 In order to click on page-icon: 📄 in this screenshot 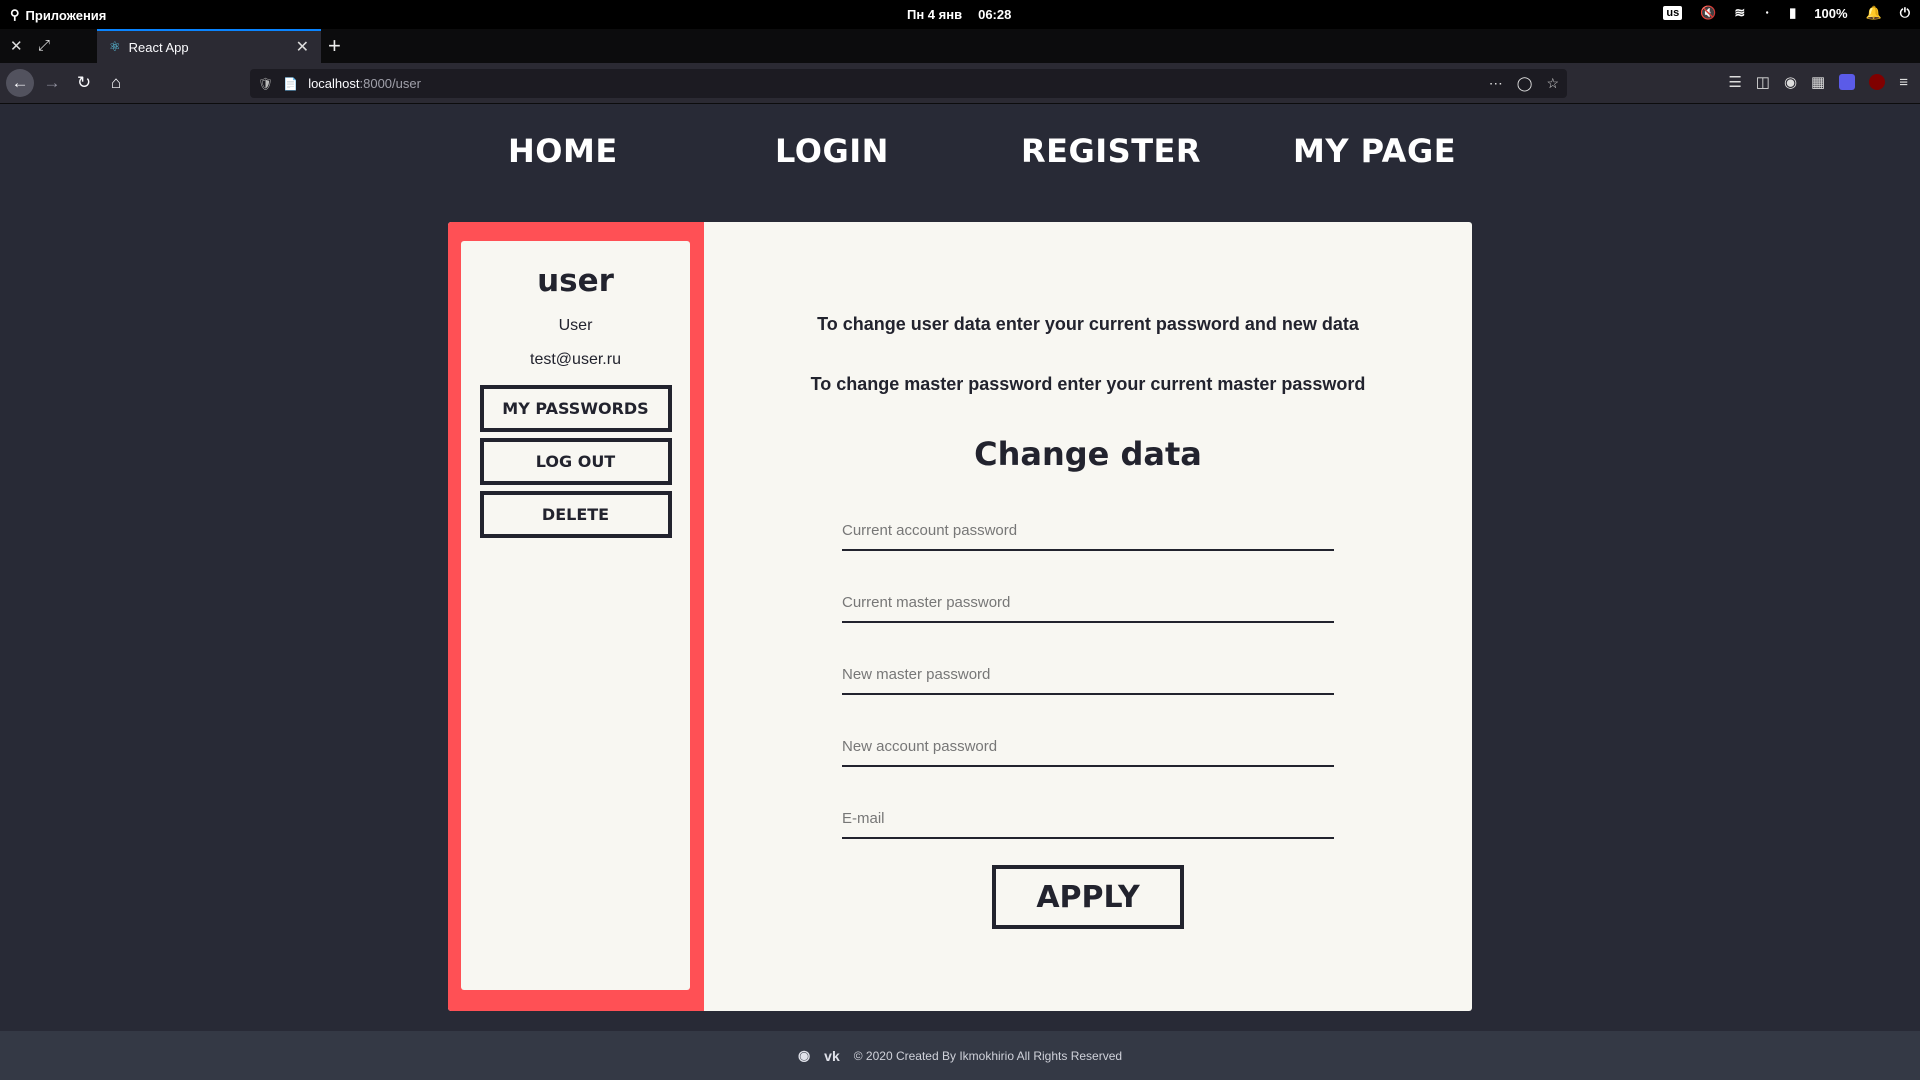, I will do `click(290, 84)`.